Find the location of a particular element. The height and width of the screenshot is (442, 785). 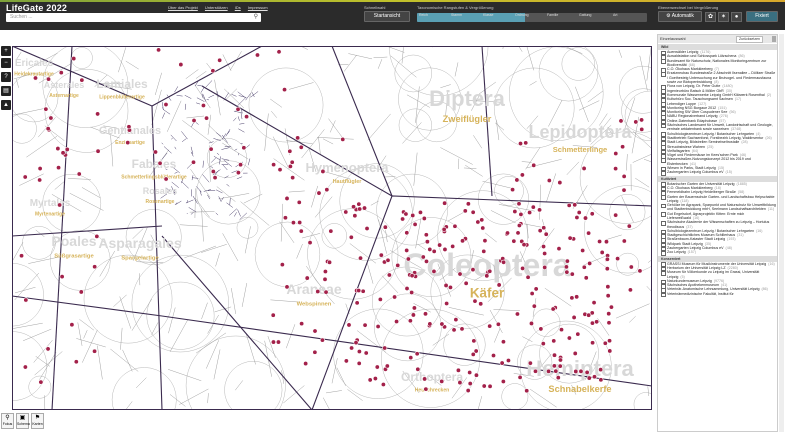

source-checkbox-item: Zaubergarten Leipzig Columbus eV (15) is located at coordinates (717, 173).